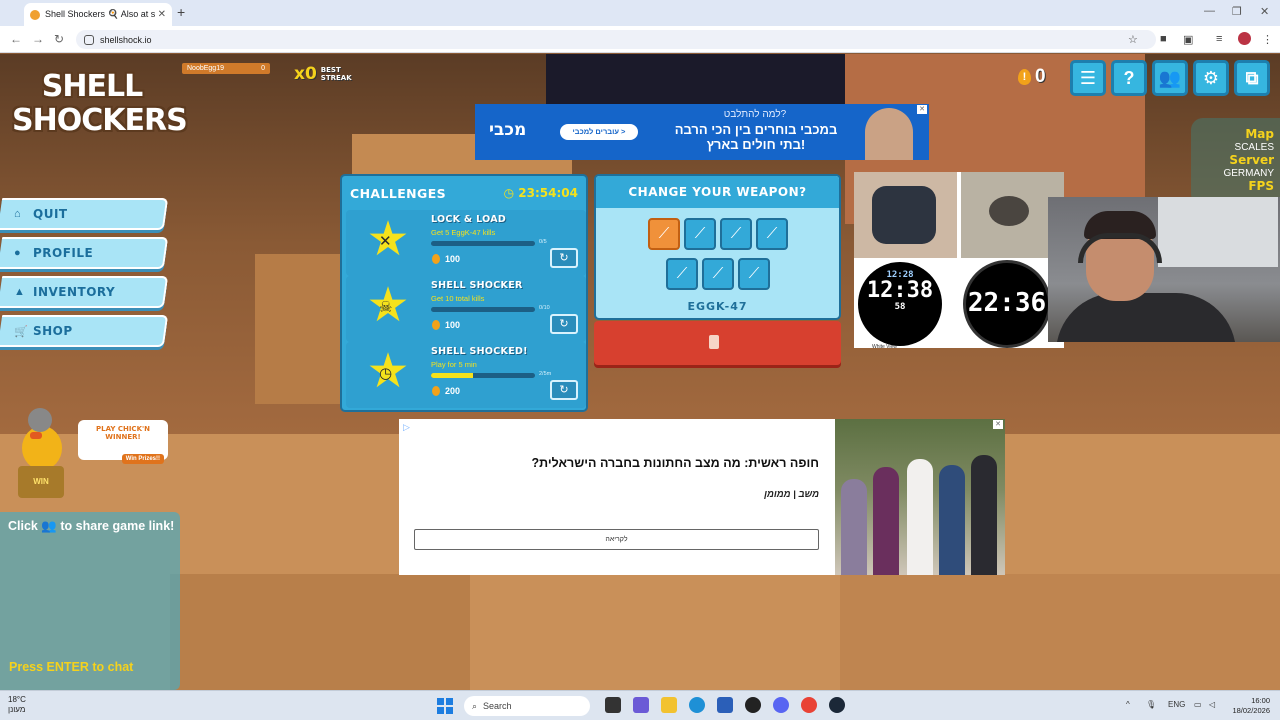  What do you see at coordinates (71, 667) in the screenshot?
I see `chat-hint: Press ENTER to chat` at bounding box center [71, 667].